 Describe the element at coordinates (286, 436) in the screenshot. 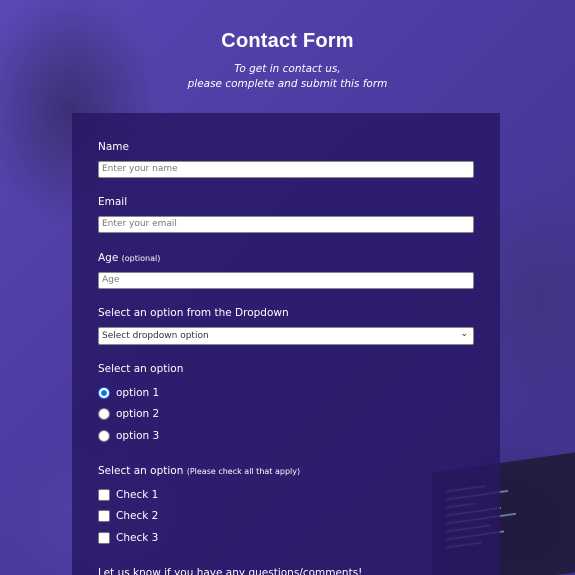

I see `radio-option-3: option 3` at that location.